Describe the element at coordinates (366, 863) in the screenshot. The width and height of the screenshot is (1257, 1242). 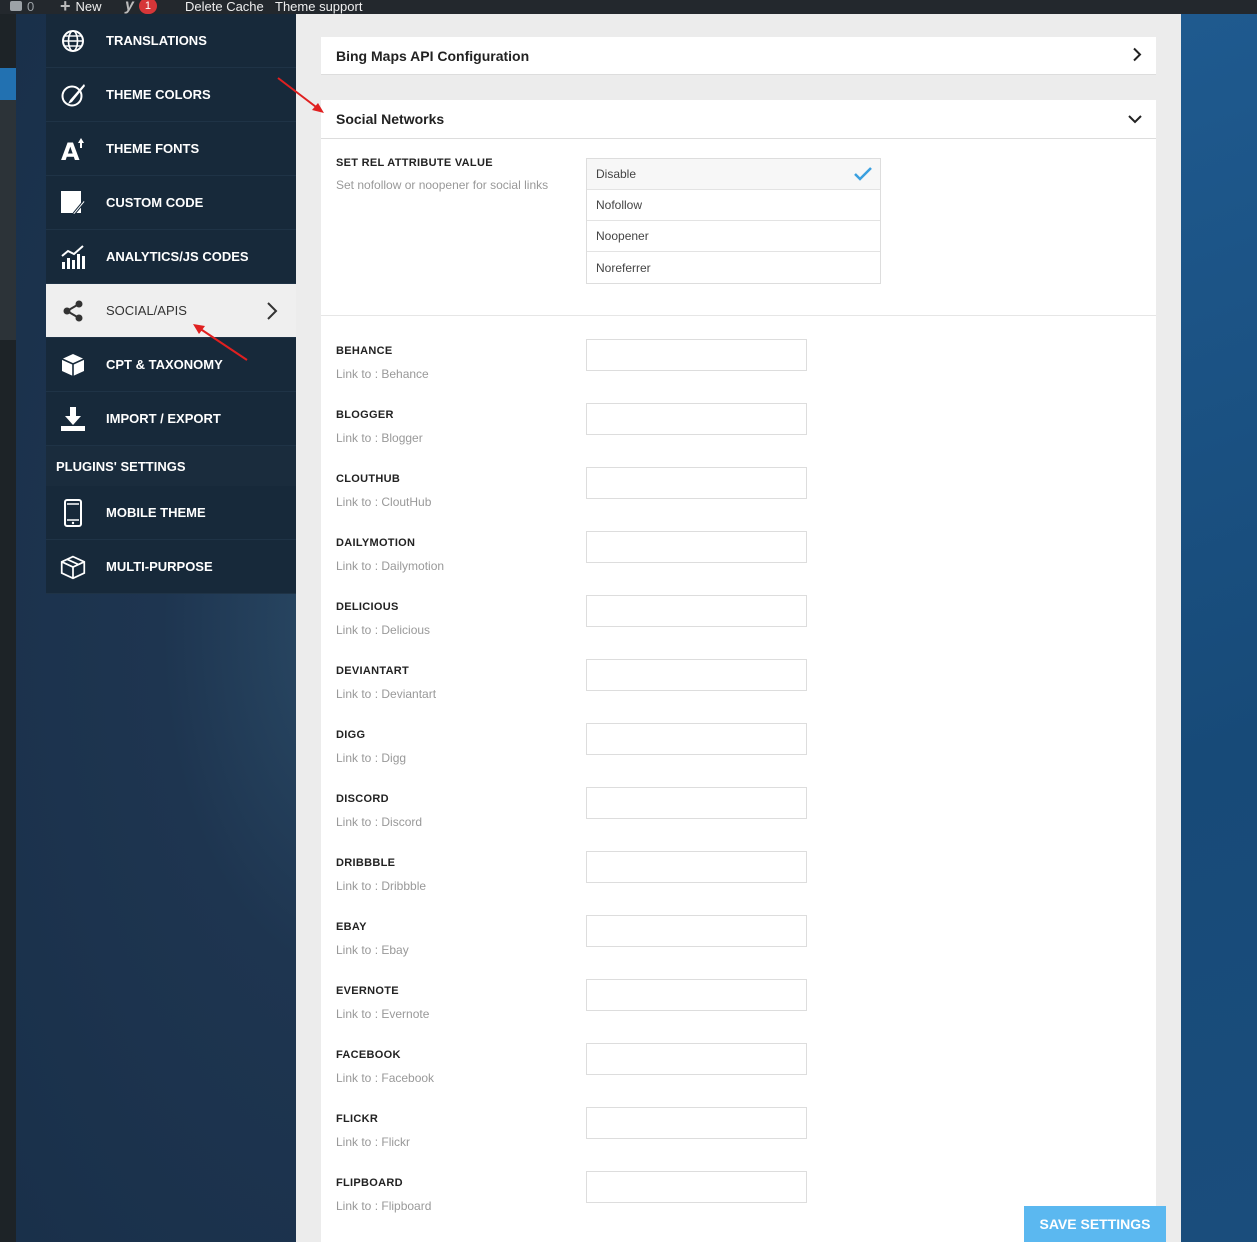
I see `network-title: DRIBBBLE` at that location.